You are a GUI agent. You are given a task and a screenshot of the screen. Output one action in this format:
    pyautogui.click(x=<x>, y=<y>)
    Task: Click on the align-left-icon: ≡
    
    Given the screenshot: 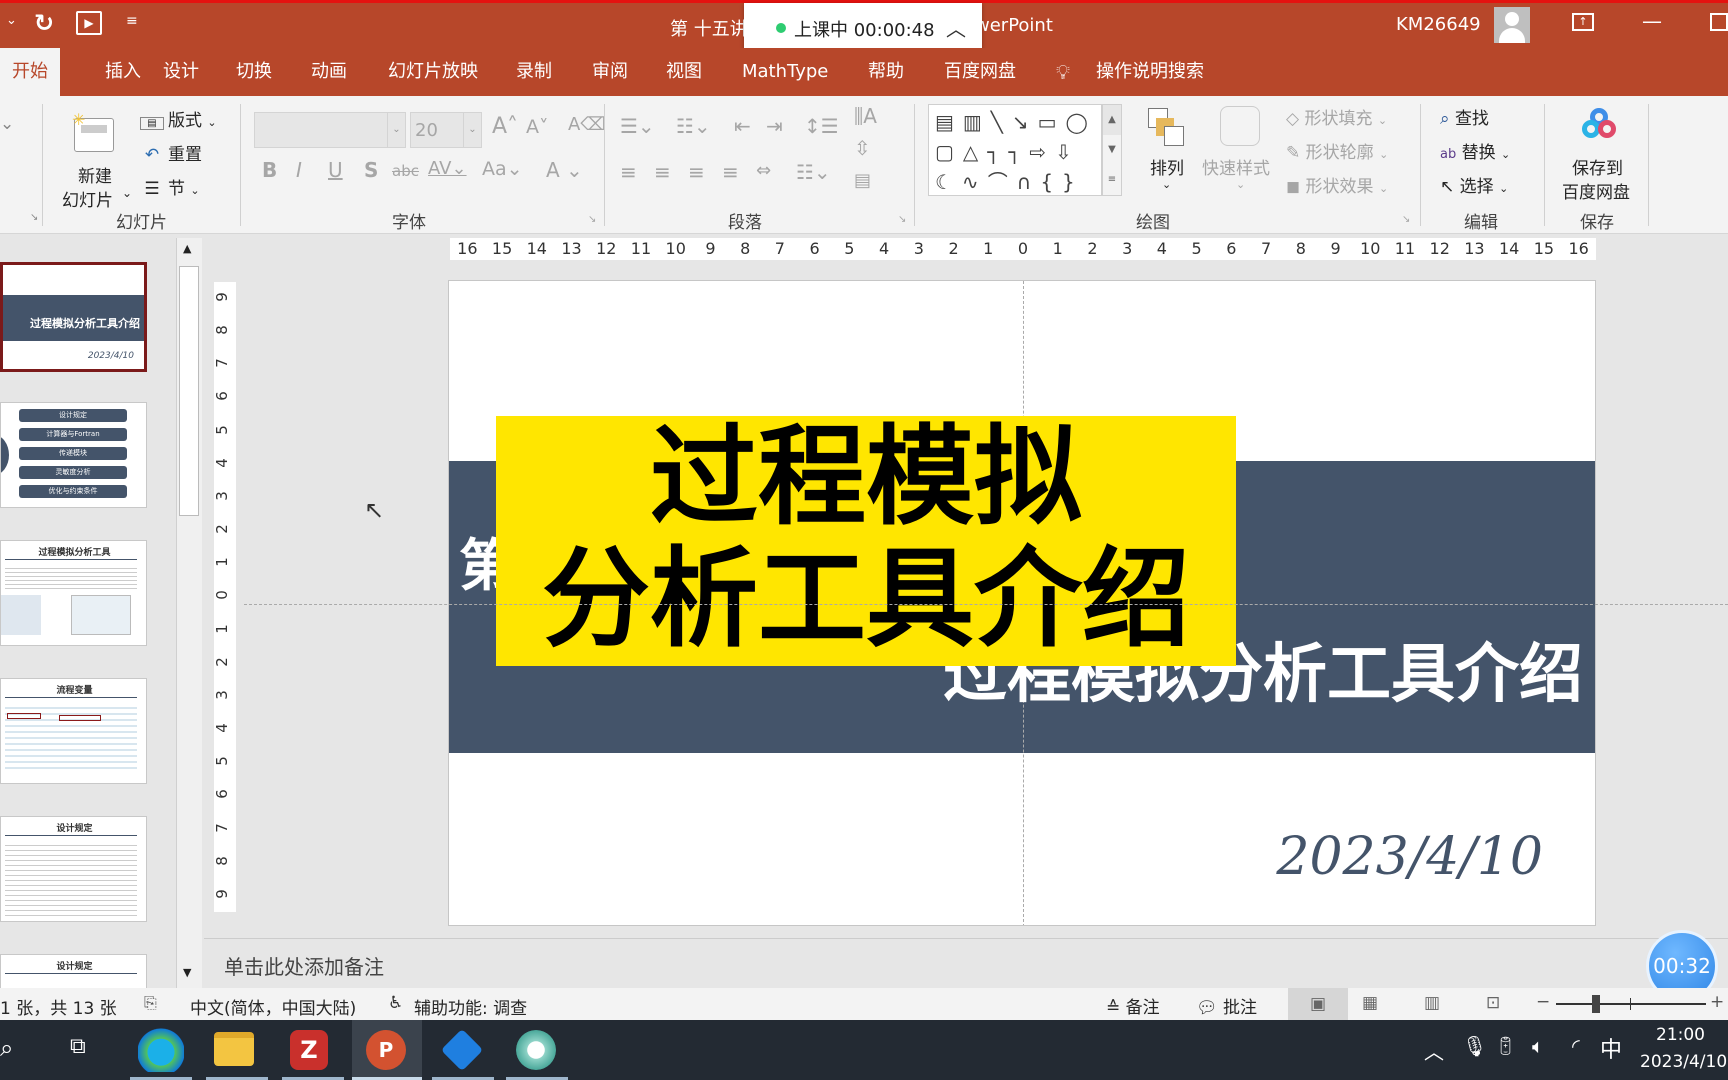 What is the action you would take?
    pyautogui.click(x=628, y=172)
    